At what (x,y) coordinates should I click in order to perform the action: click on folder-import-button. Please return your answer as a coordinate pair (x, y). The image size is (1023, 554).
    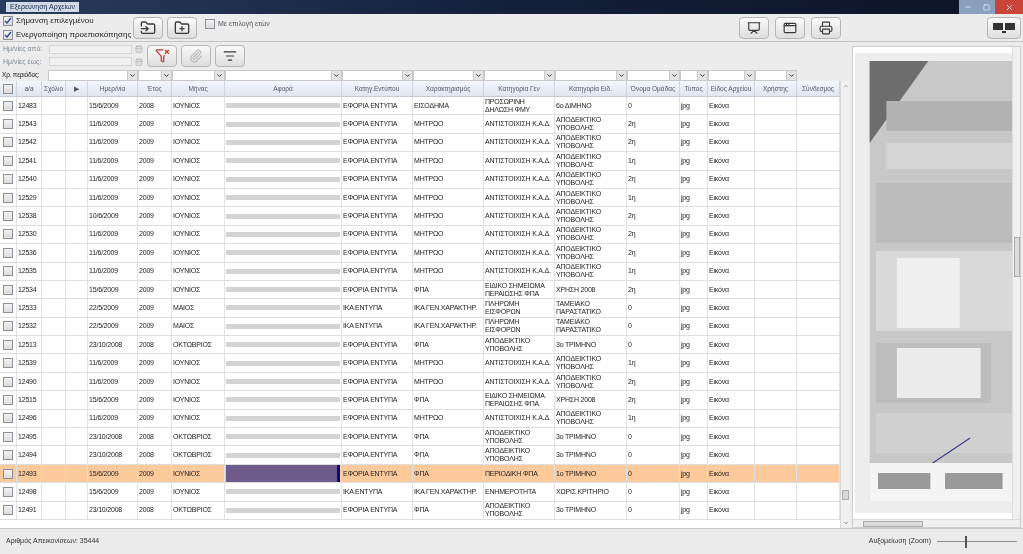
    Looking at the image, I should click on (148, 27).